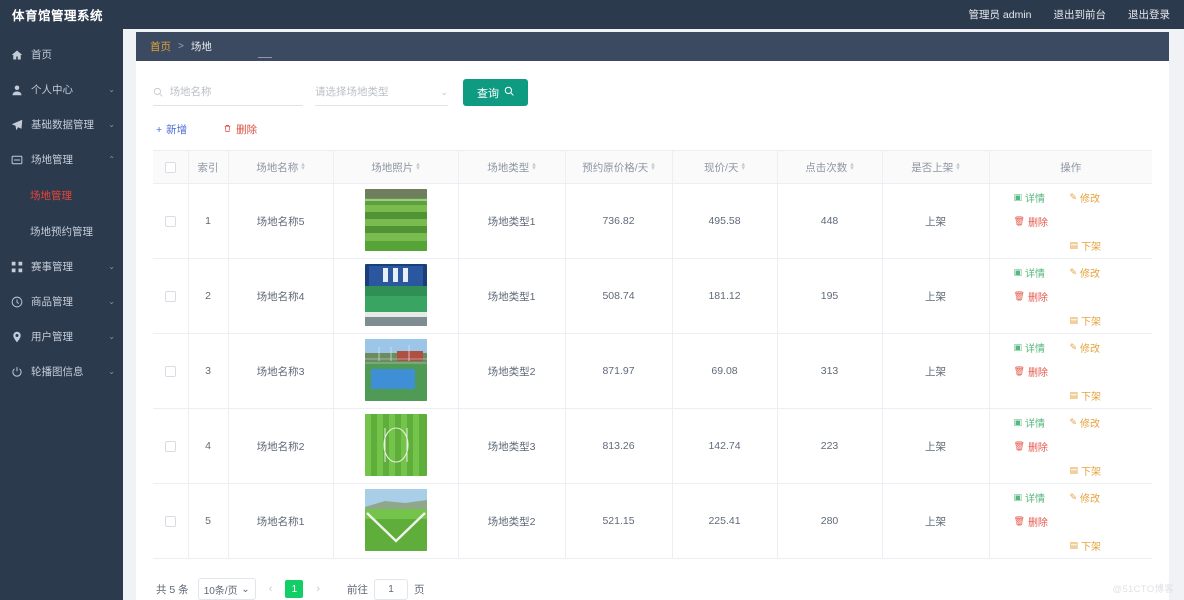  I want to click on jump-input, so click(391, 589).